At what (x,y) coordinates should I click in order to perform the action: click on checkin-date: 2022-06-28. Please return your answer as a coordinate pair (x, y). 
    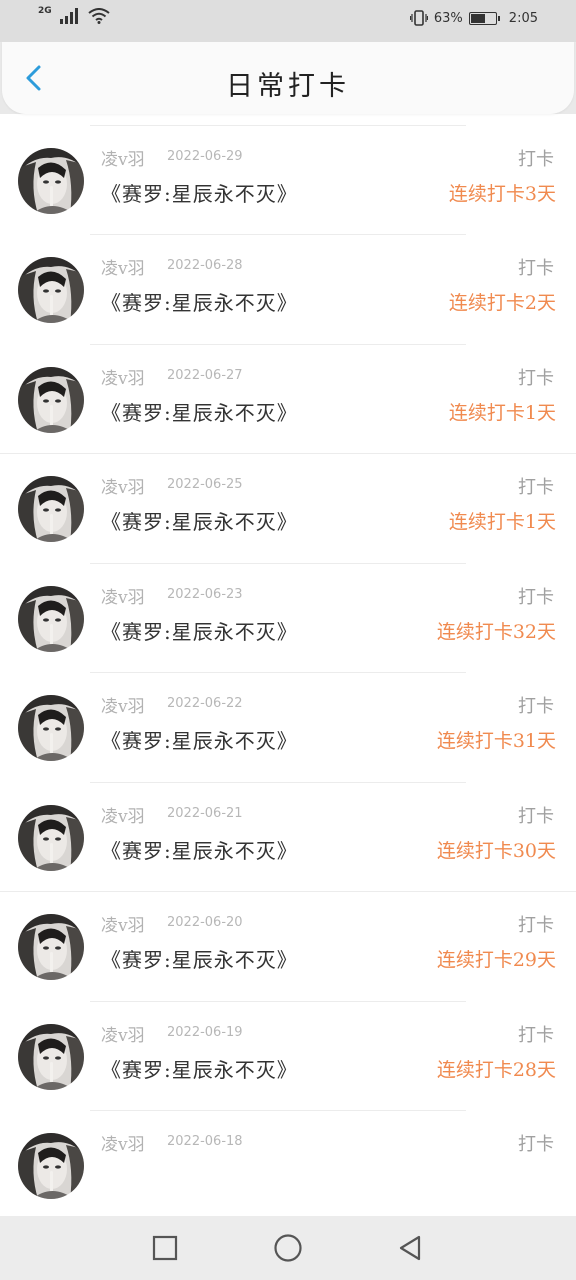
    Looking at the image, I should click on (205, 265).